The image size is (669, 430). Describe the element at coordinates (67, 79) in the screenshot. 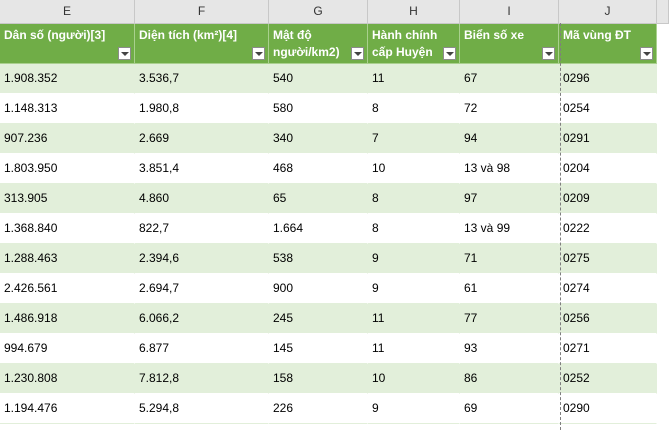

I see `cell-dan-so: 1.908.352` at that location.